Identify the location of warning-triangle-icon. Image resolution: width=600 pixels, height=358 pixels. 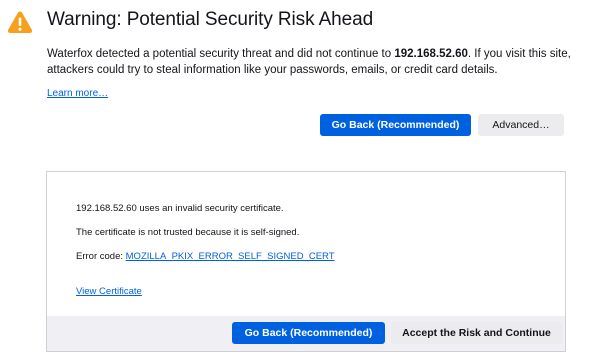
(20, 22).